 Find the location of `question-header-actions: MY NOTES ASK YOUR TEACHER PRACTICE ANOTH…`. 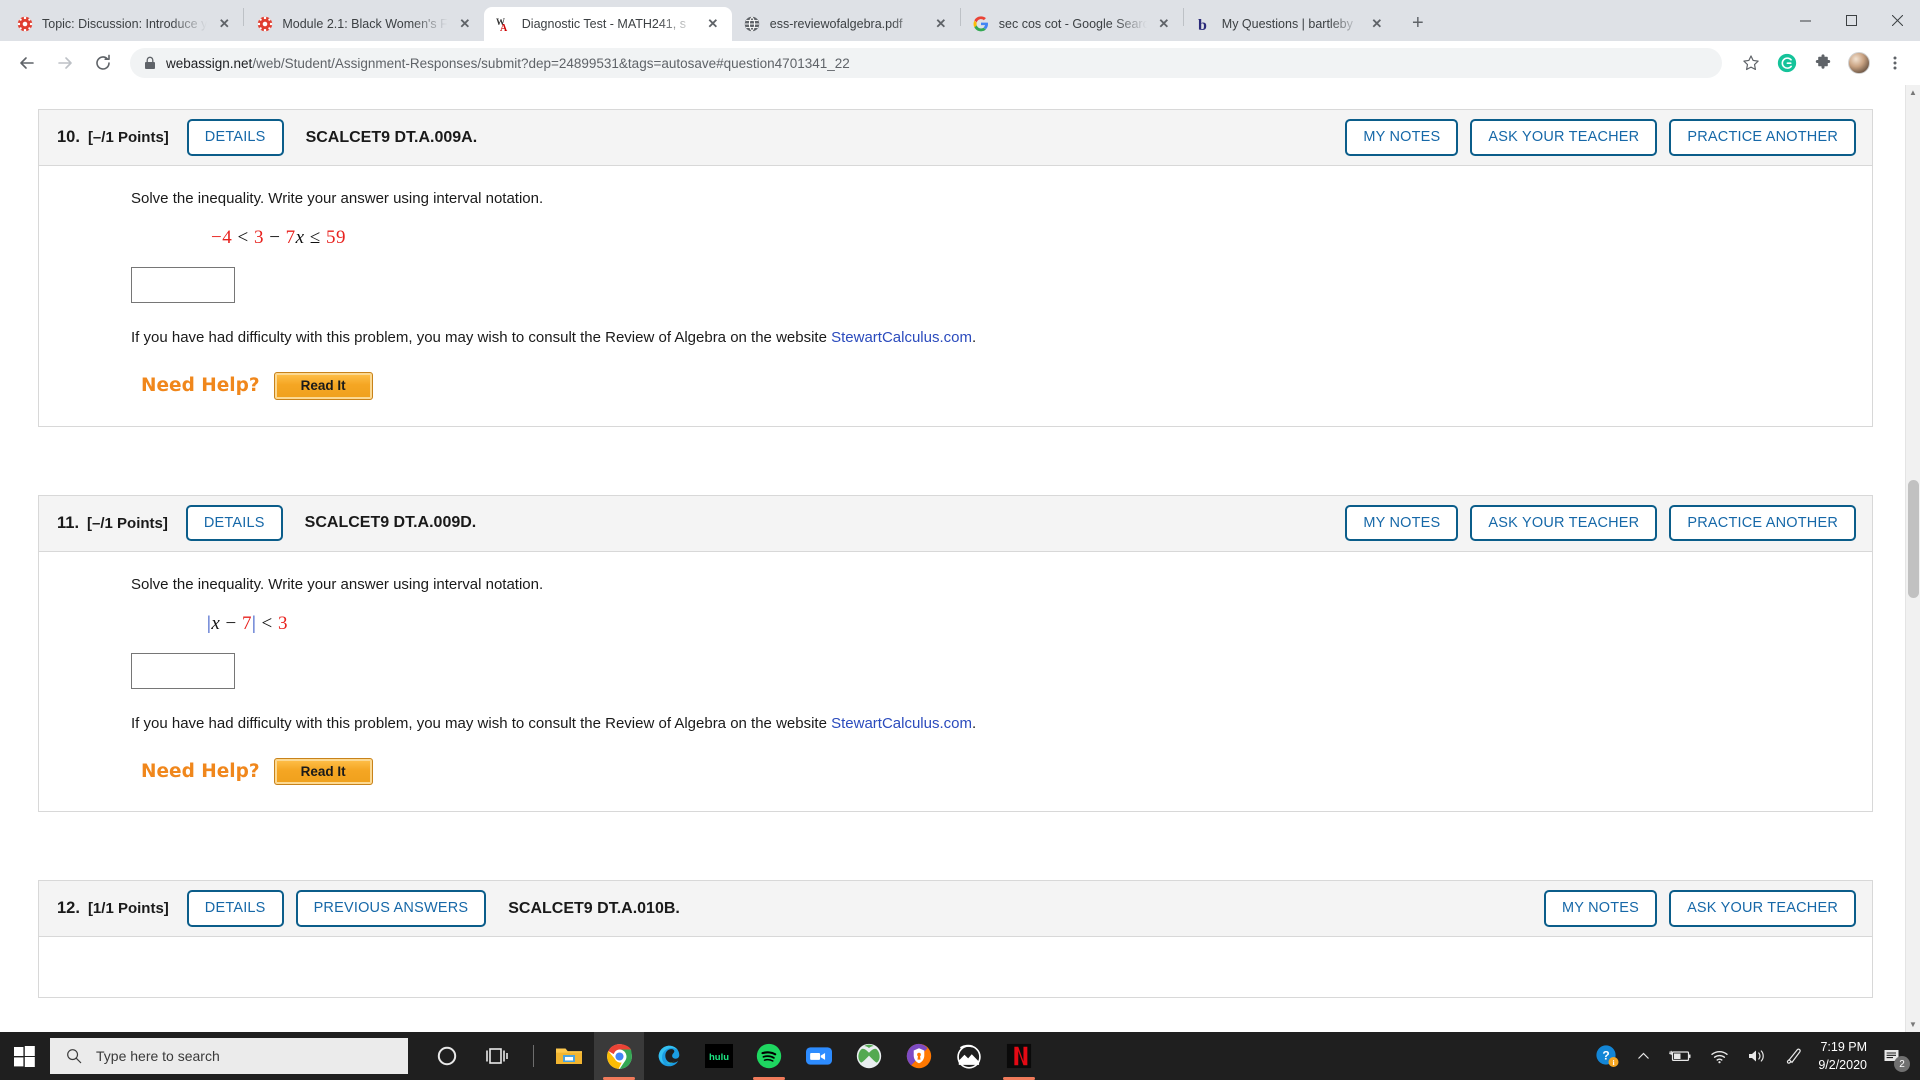

question-header-actions: MY NOTES ASK YOUR TEACHER PRACTICE ANOTH… is located at coordinates (1600, 523).